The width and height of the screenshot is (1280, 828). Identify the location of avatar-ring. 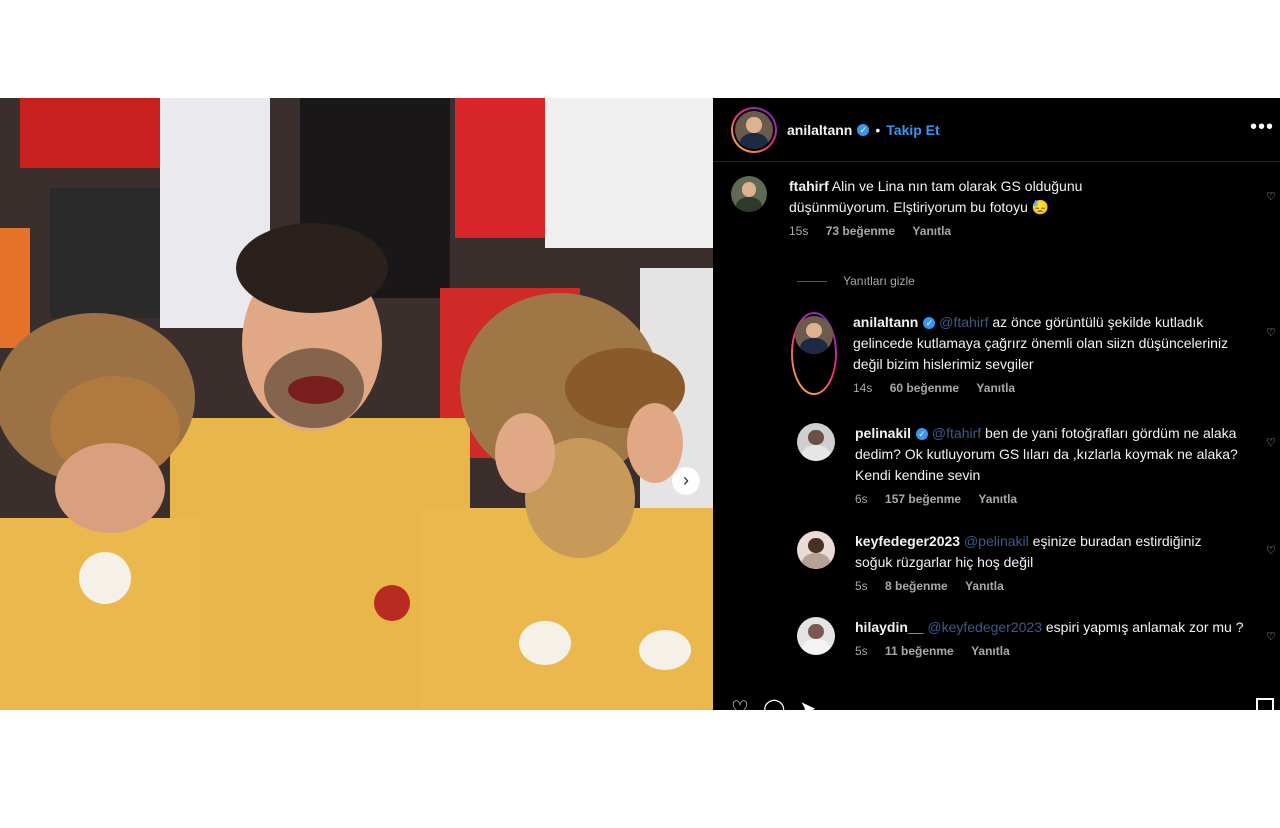
(814, 353).